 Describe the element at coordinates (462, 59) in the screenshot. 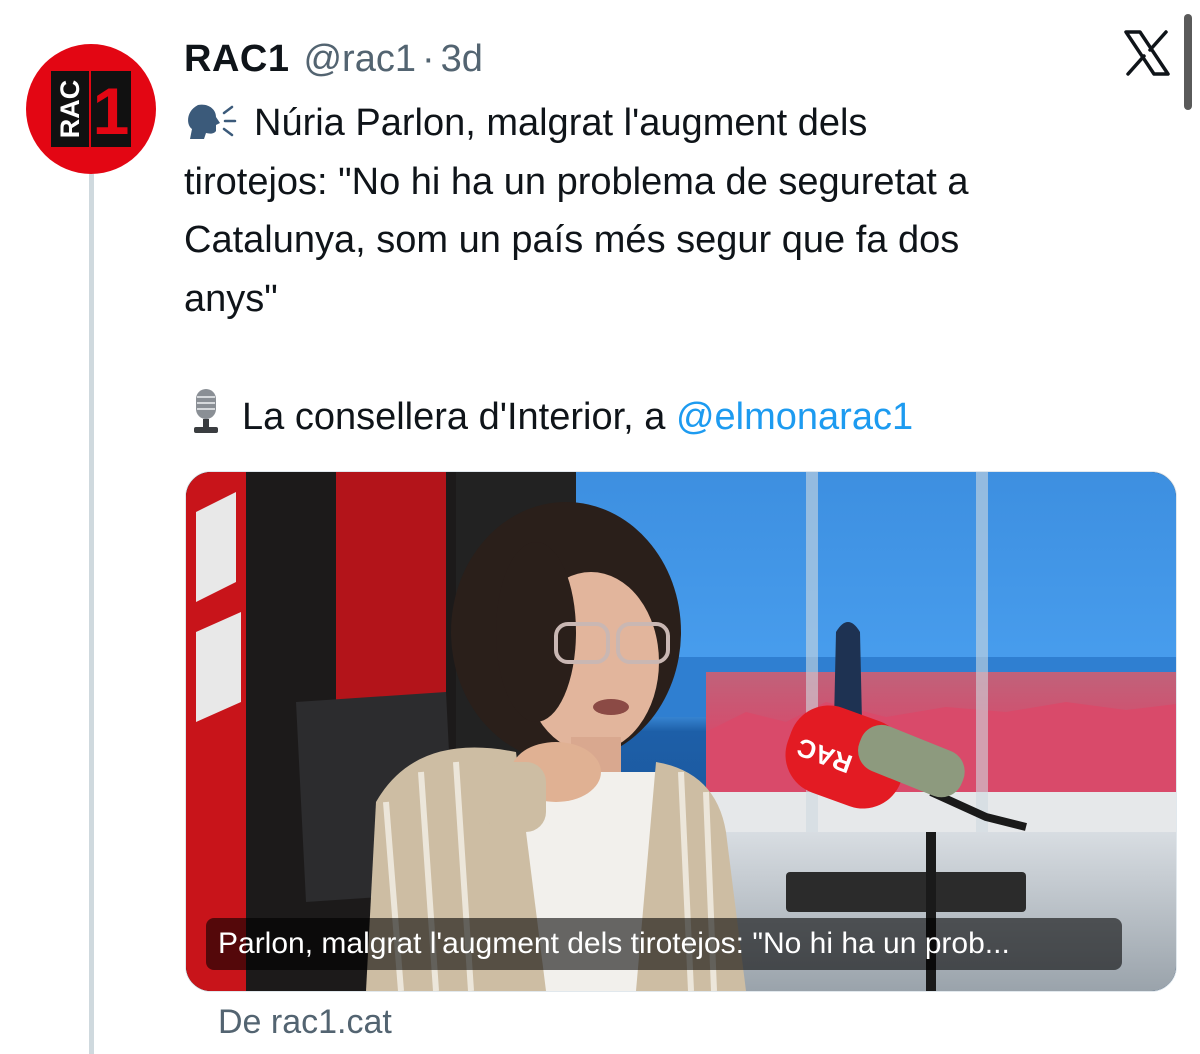

I see `timestamp: 3d` at that location.